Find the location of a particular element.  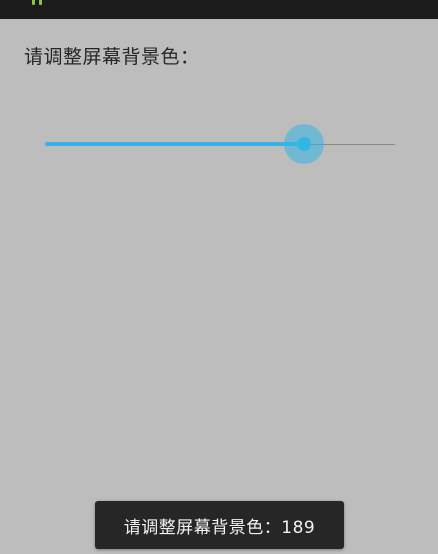

toast-text: 请调整屏幕背景色：189 is located at coordinates (219, 527).